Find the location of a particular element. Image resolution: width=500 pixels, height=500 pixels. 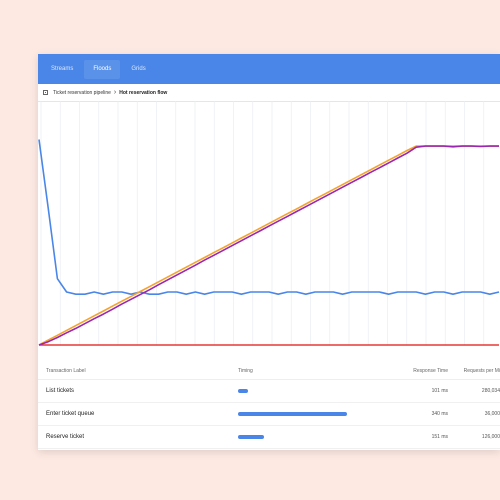

chevron-right-icon: › is located at coordinates (115, 92).